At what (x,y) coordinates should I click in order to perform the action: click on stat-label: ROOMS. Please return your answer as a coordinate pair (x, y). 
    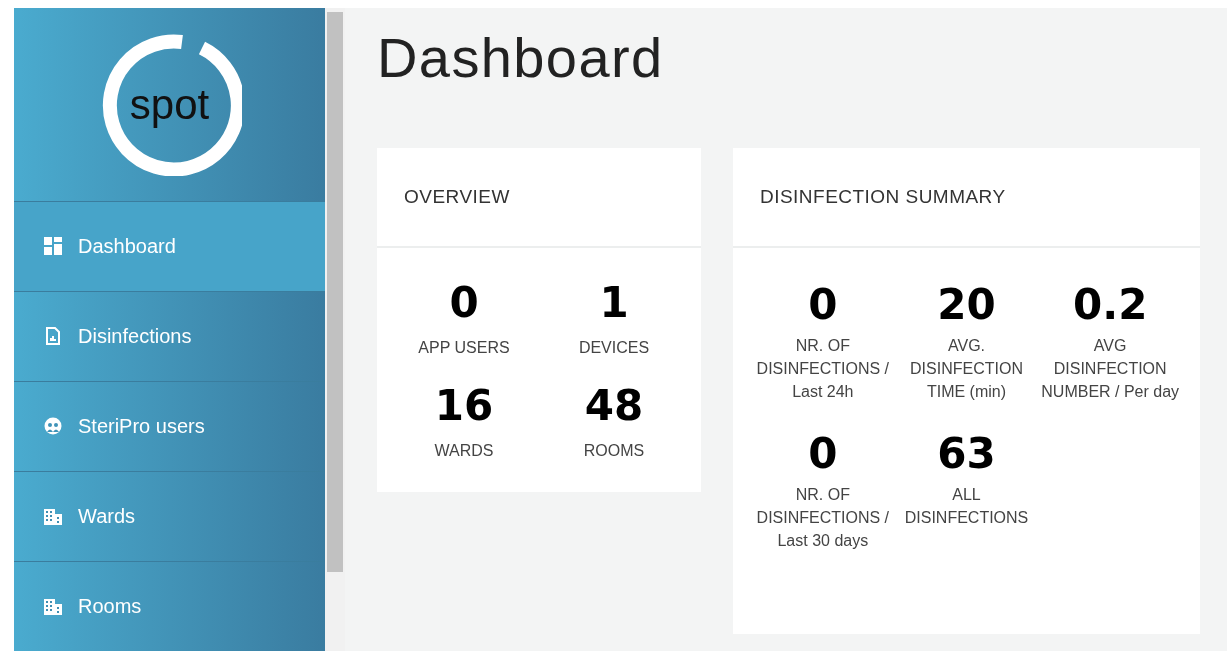
    Looking at the image, I should click on (614, 451).